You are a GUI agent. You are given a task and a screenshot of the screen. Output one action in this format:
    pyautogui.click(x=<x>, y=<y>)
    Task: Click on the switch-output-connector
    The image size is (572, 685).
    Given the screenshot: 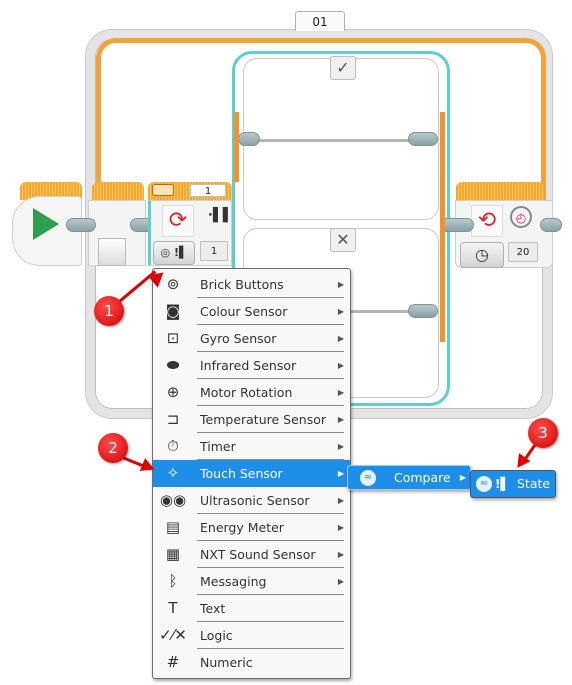 What is the action you would take?
    pyautogui.click(x=457, y=225)
    